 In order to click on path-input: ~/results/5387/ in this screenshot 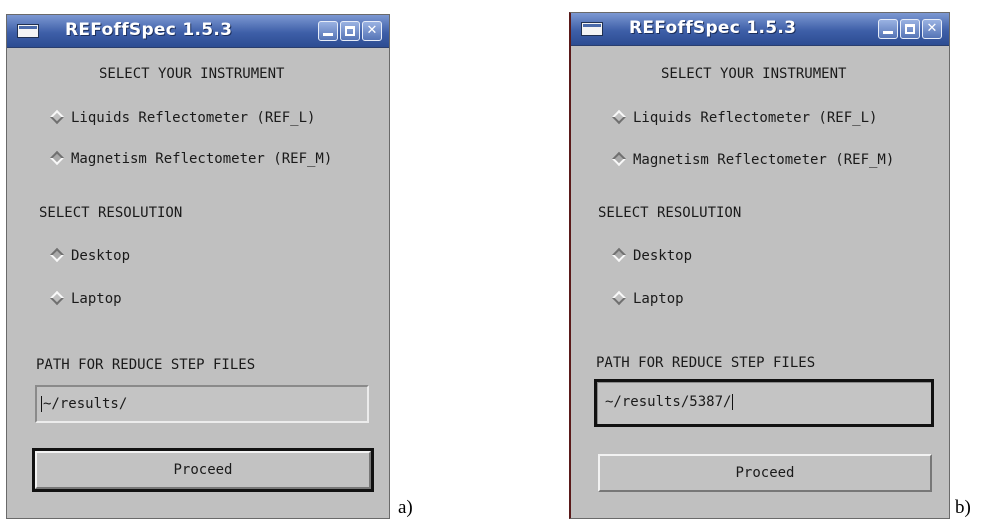, I will do `click(764, 403)`.